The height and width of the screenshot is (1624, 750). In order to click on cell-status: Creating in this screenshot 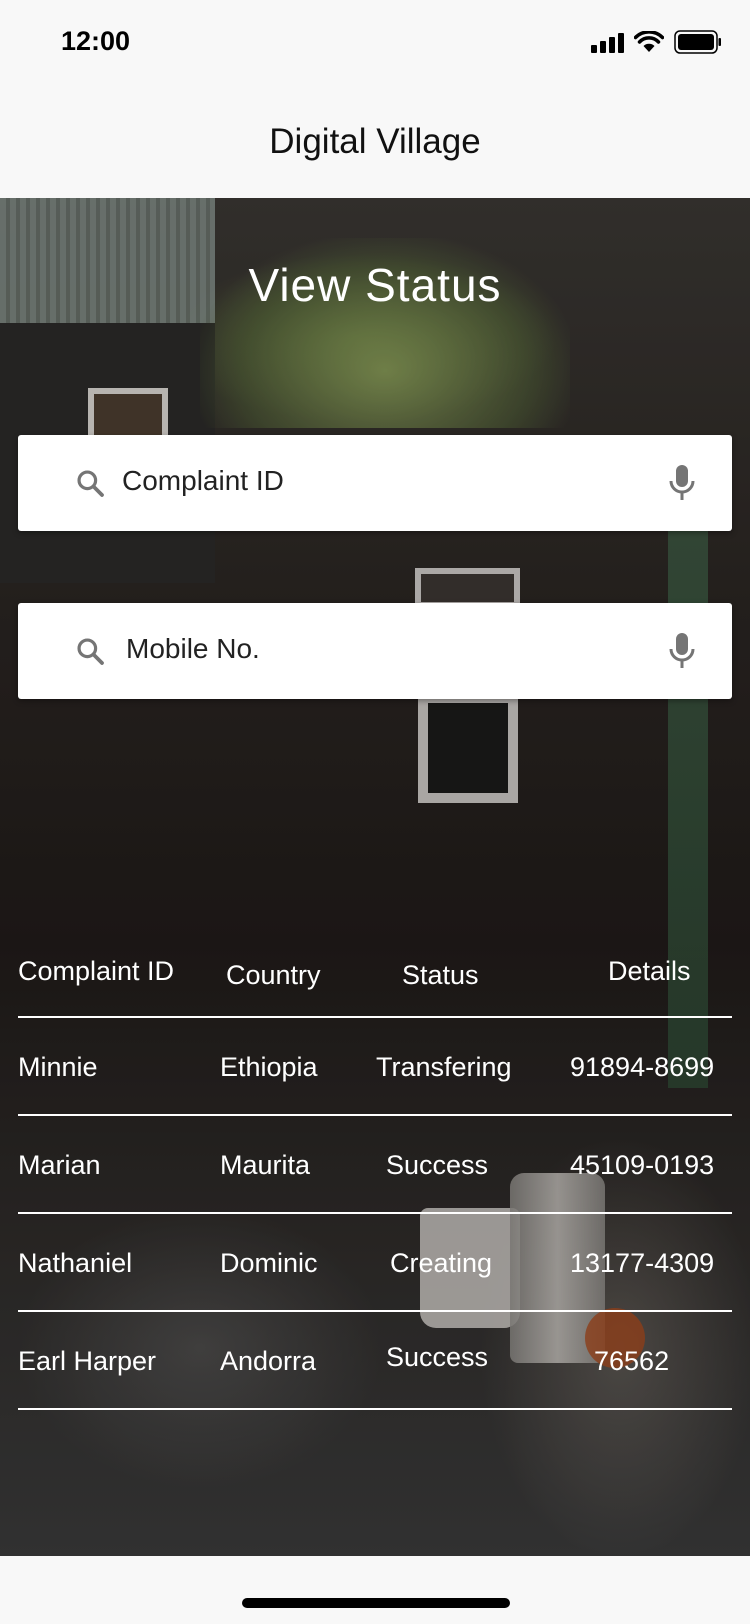, I will do `click(441, 1263)`.